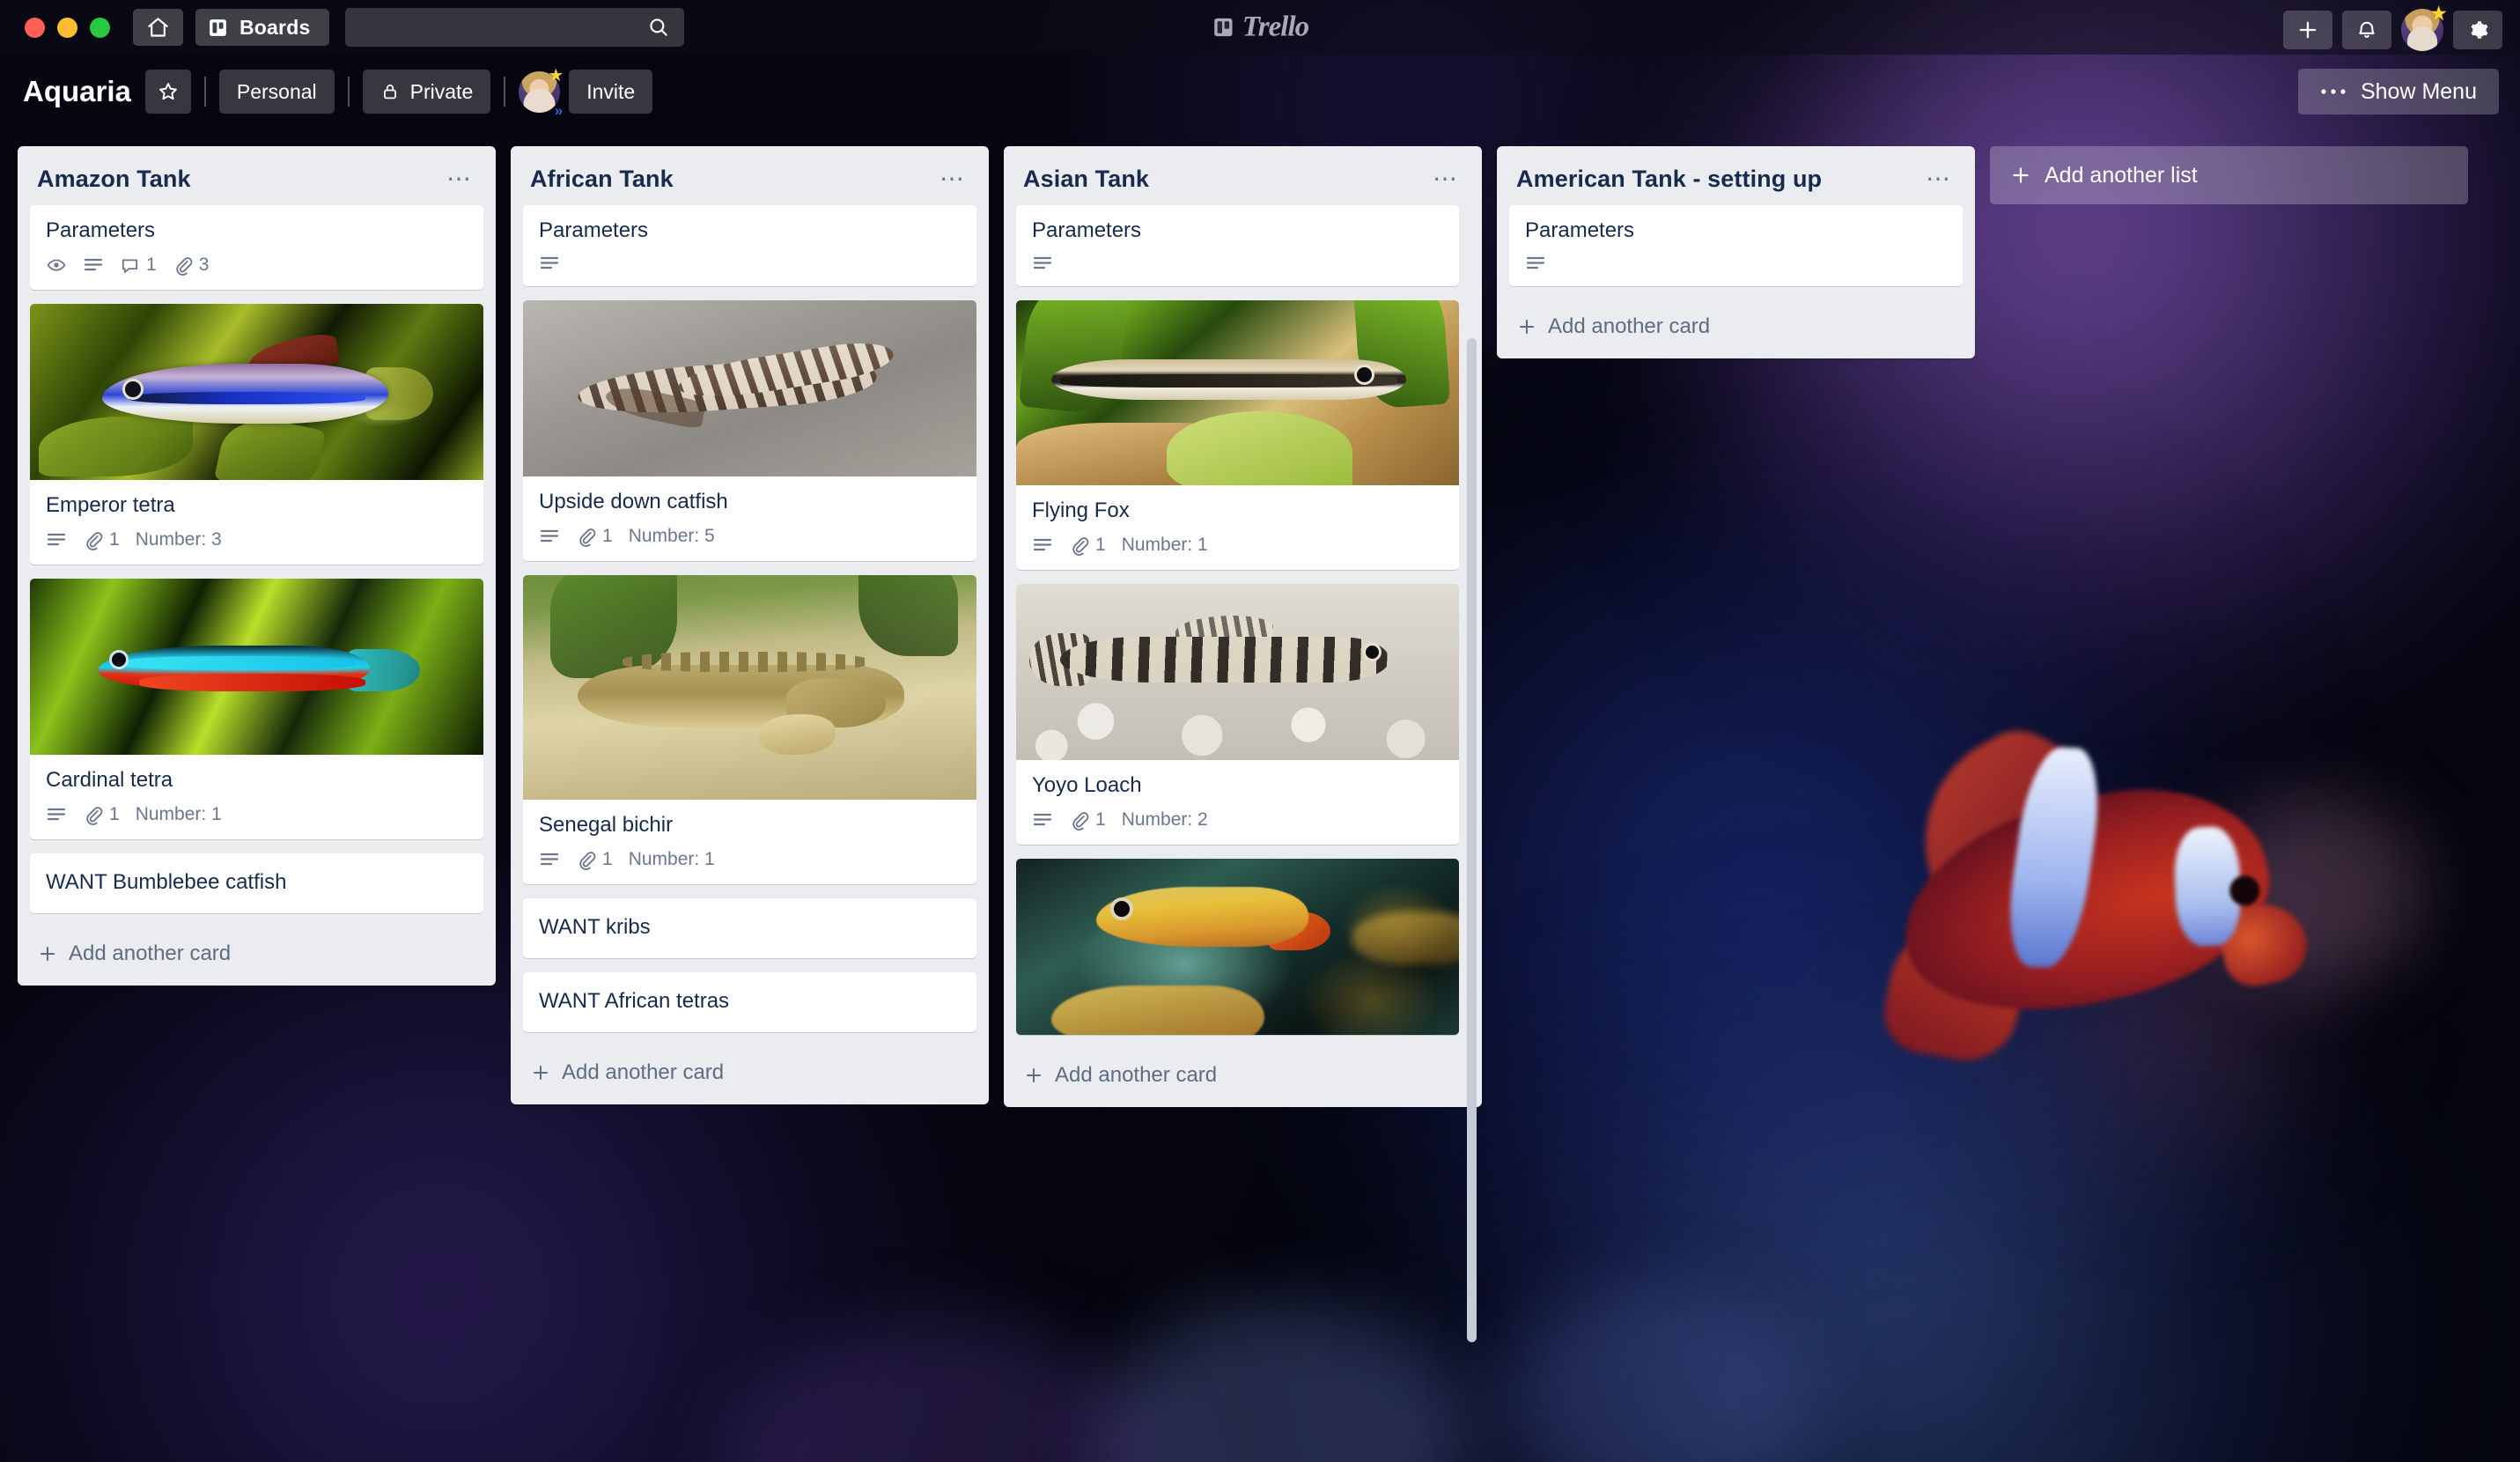  I want to click on custom-field-badge: Number: 5, so click(671, 536).